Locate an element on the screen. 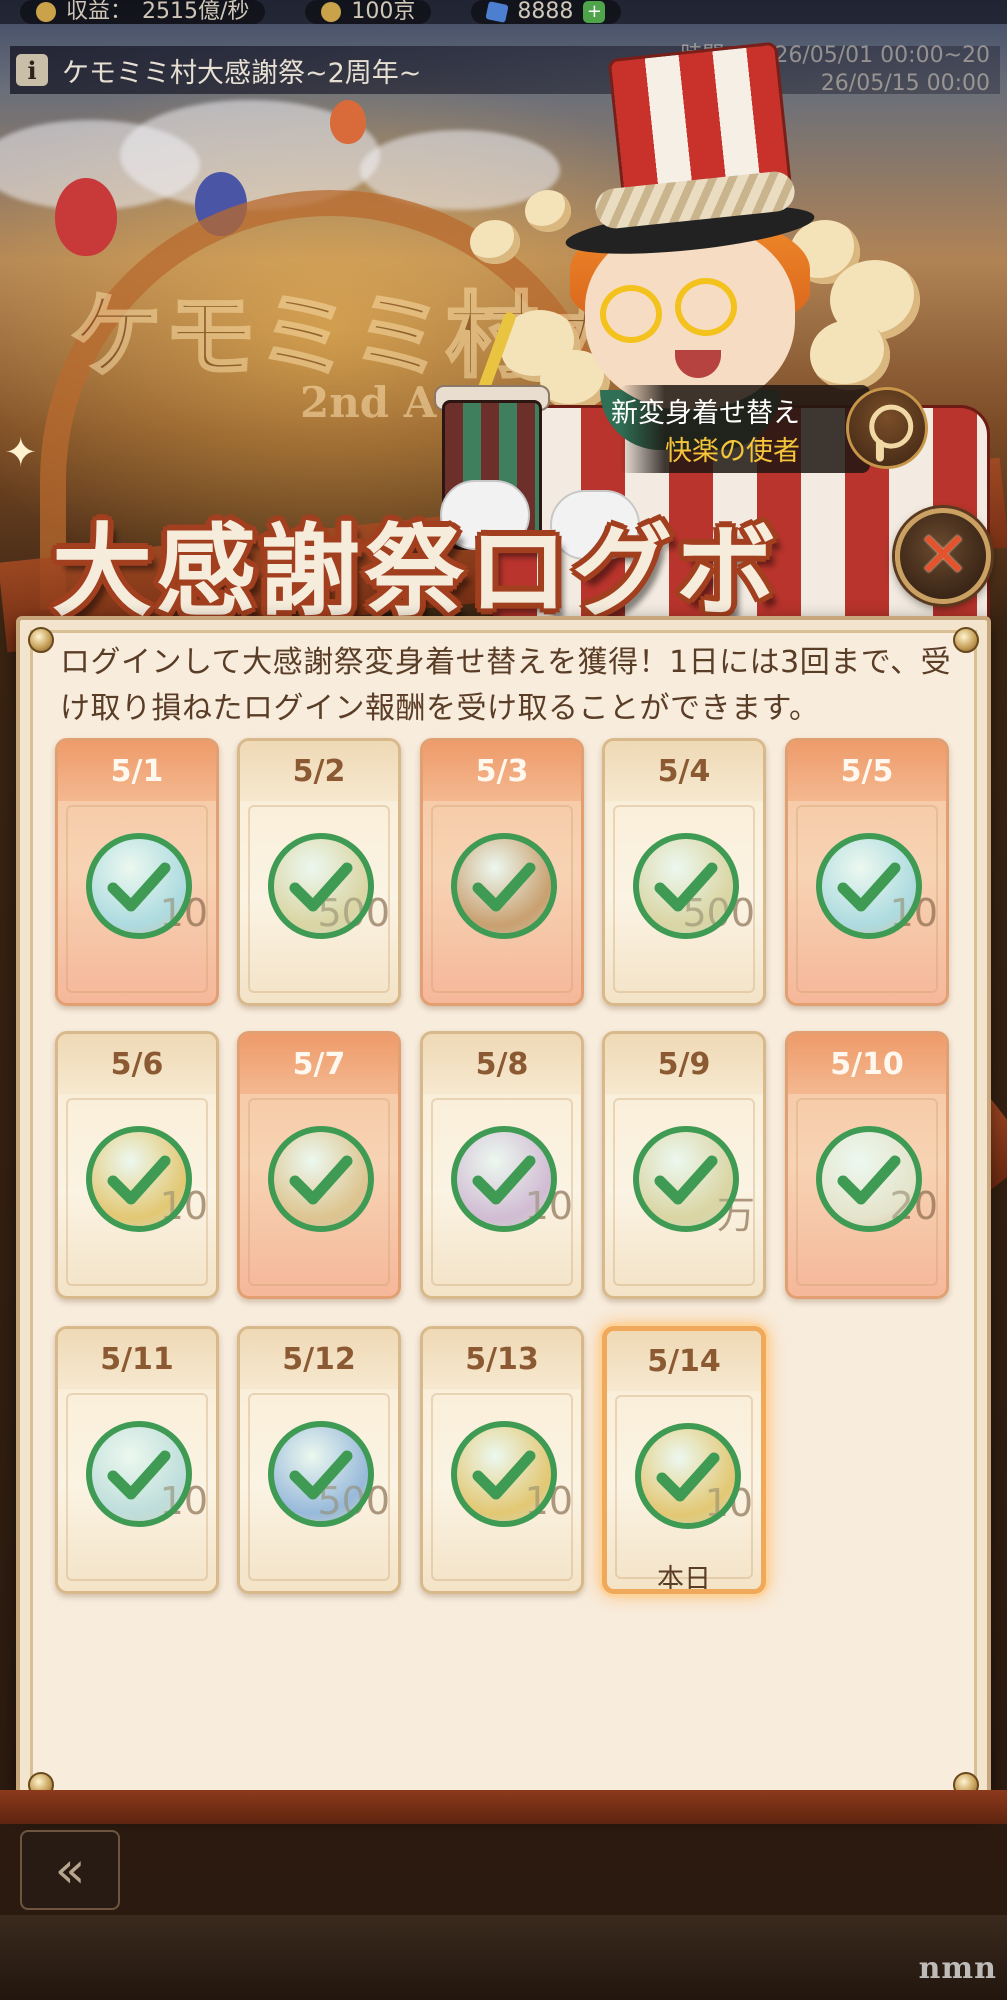 The width and height of the screenshot is (1007, 2000). currency-value: 100京 is located at coordinates (383, 12).